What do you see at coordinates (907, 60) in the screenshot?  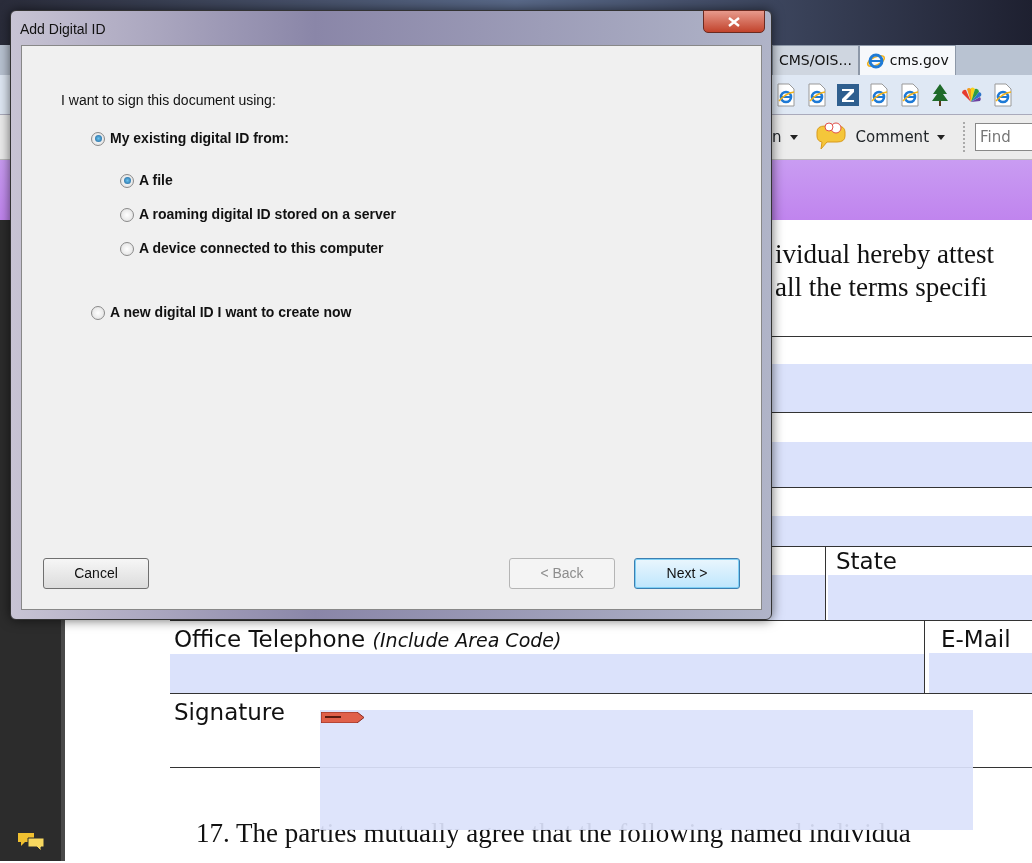 I see `browser-tab: cms.gov` at bounding box center [907, 60].